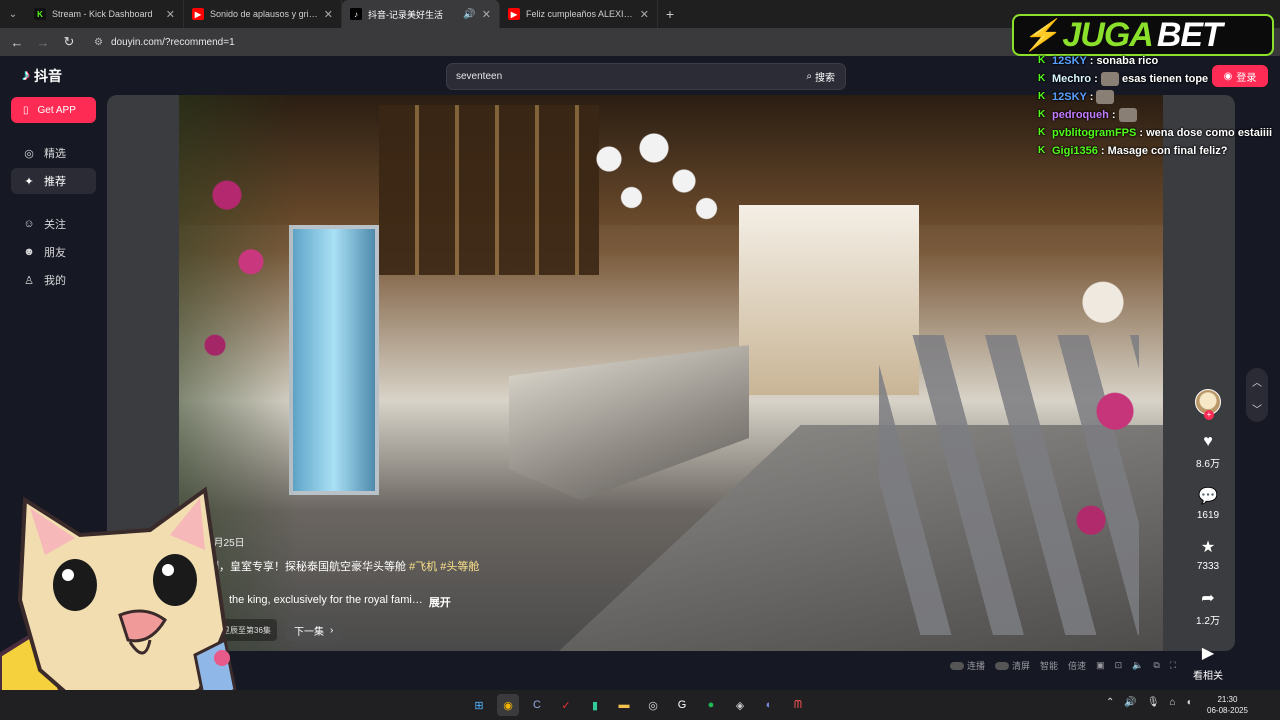 This screenshot has height=720, width=1280. I want to click on chat-message: K Gigi1356 : Masage con final feliz?, so click(1156, 151).